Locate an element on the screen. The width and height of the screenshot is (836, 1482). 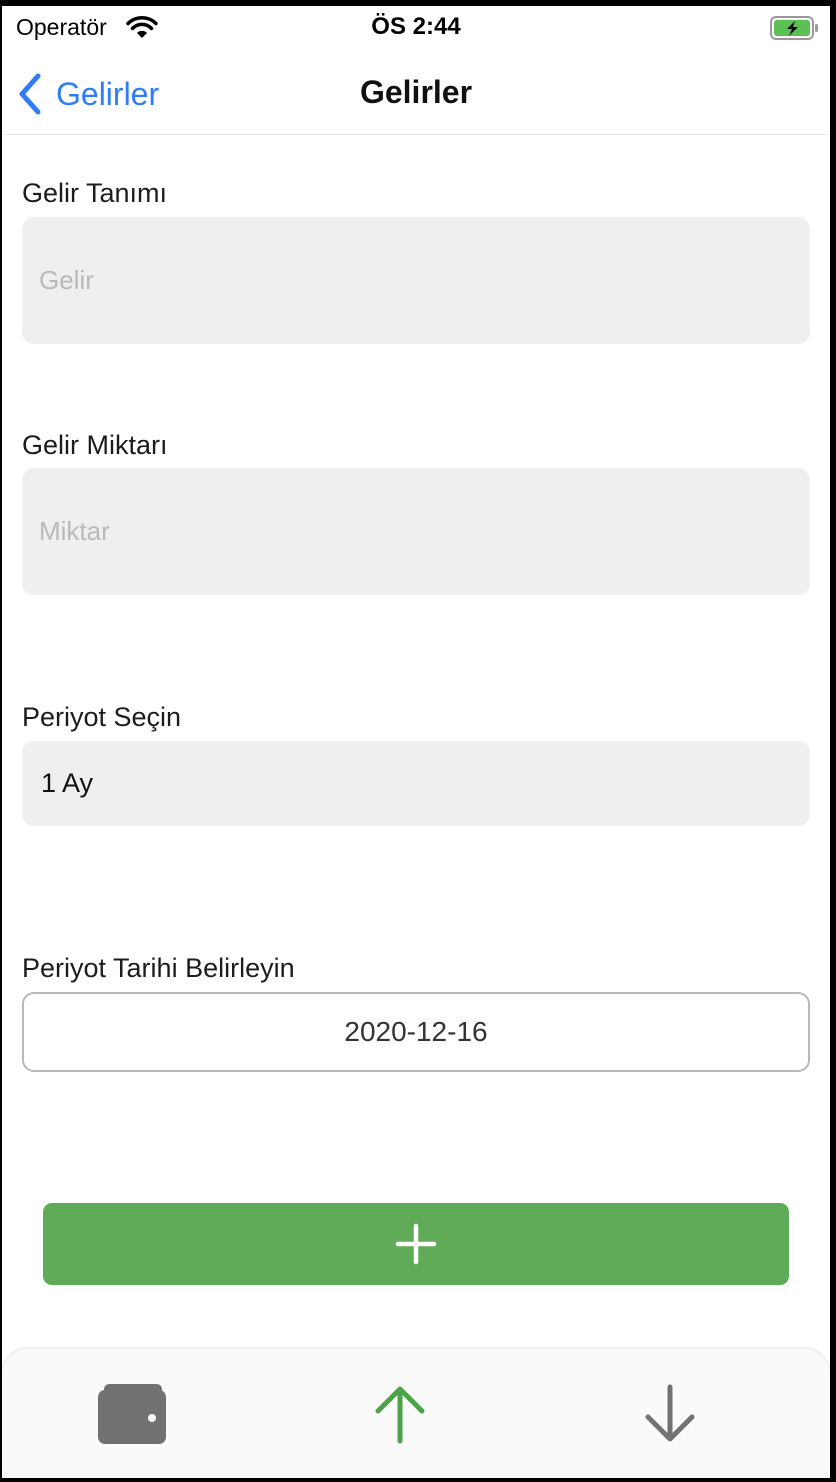
tab-expense is located at coordinates (670, 1413).